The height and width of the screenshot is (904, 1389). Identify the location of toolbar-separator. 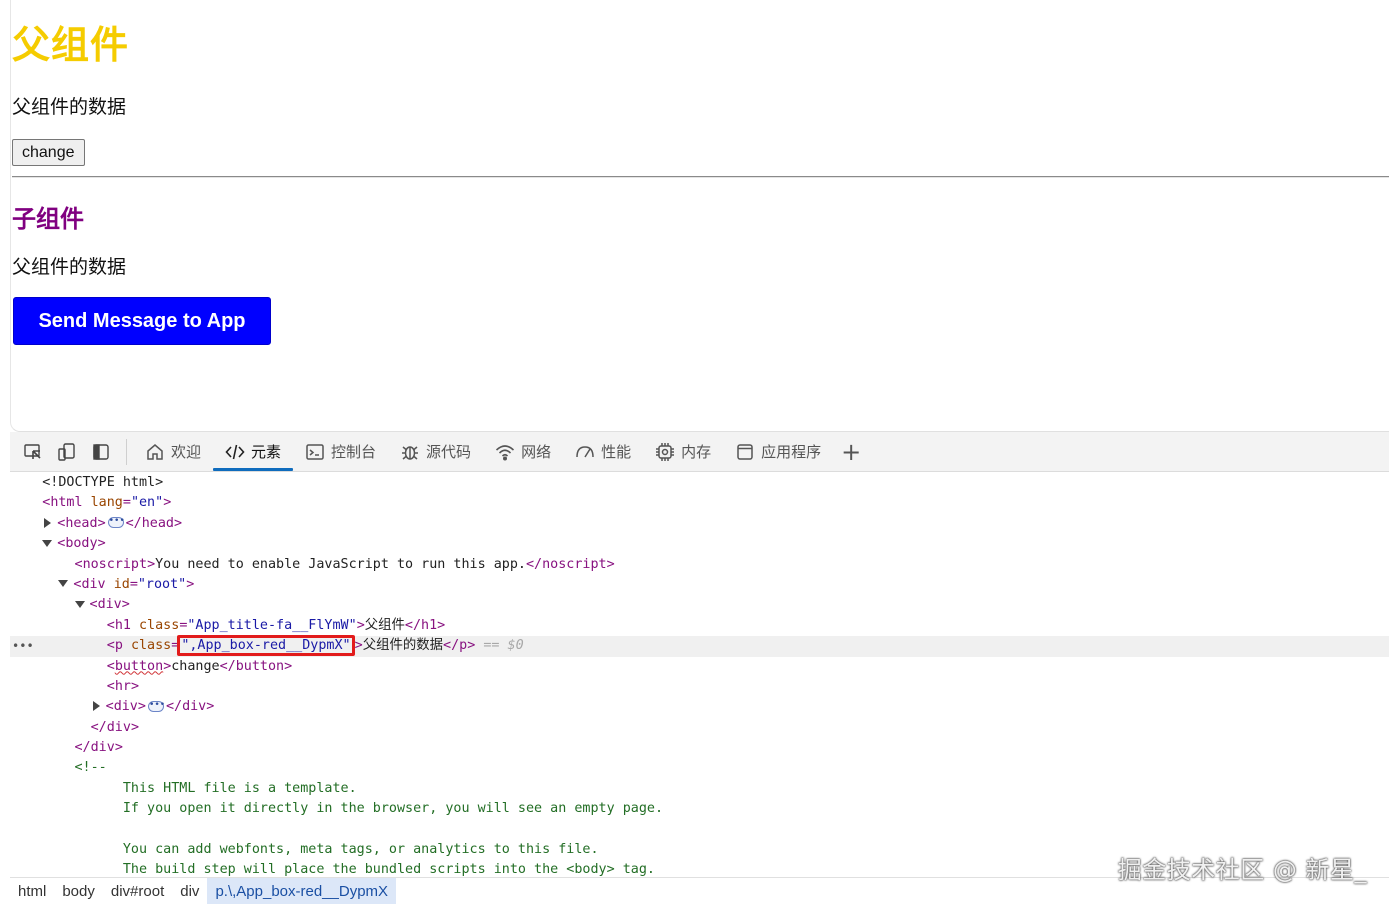
(126, 451).